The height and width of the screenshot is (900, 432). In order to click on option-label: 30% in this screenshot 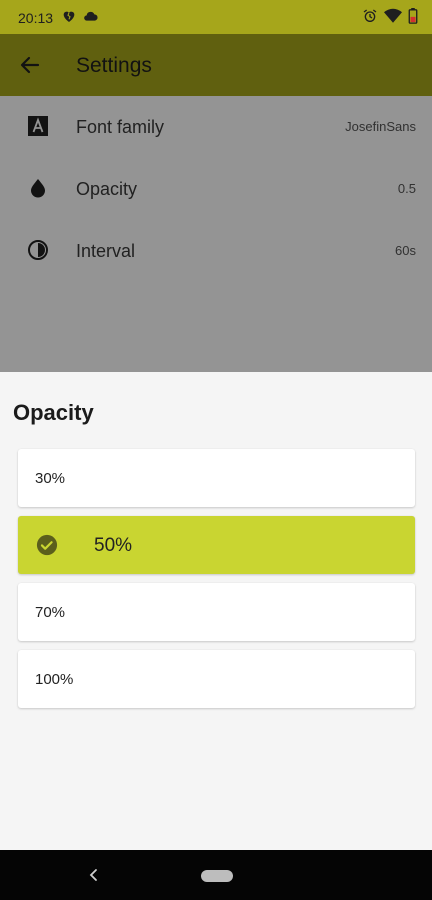, I will do `click(50, 478)`.